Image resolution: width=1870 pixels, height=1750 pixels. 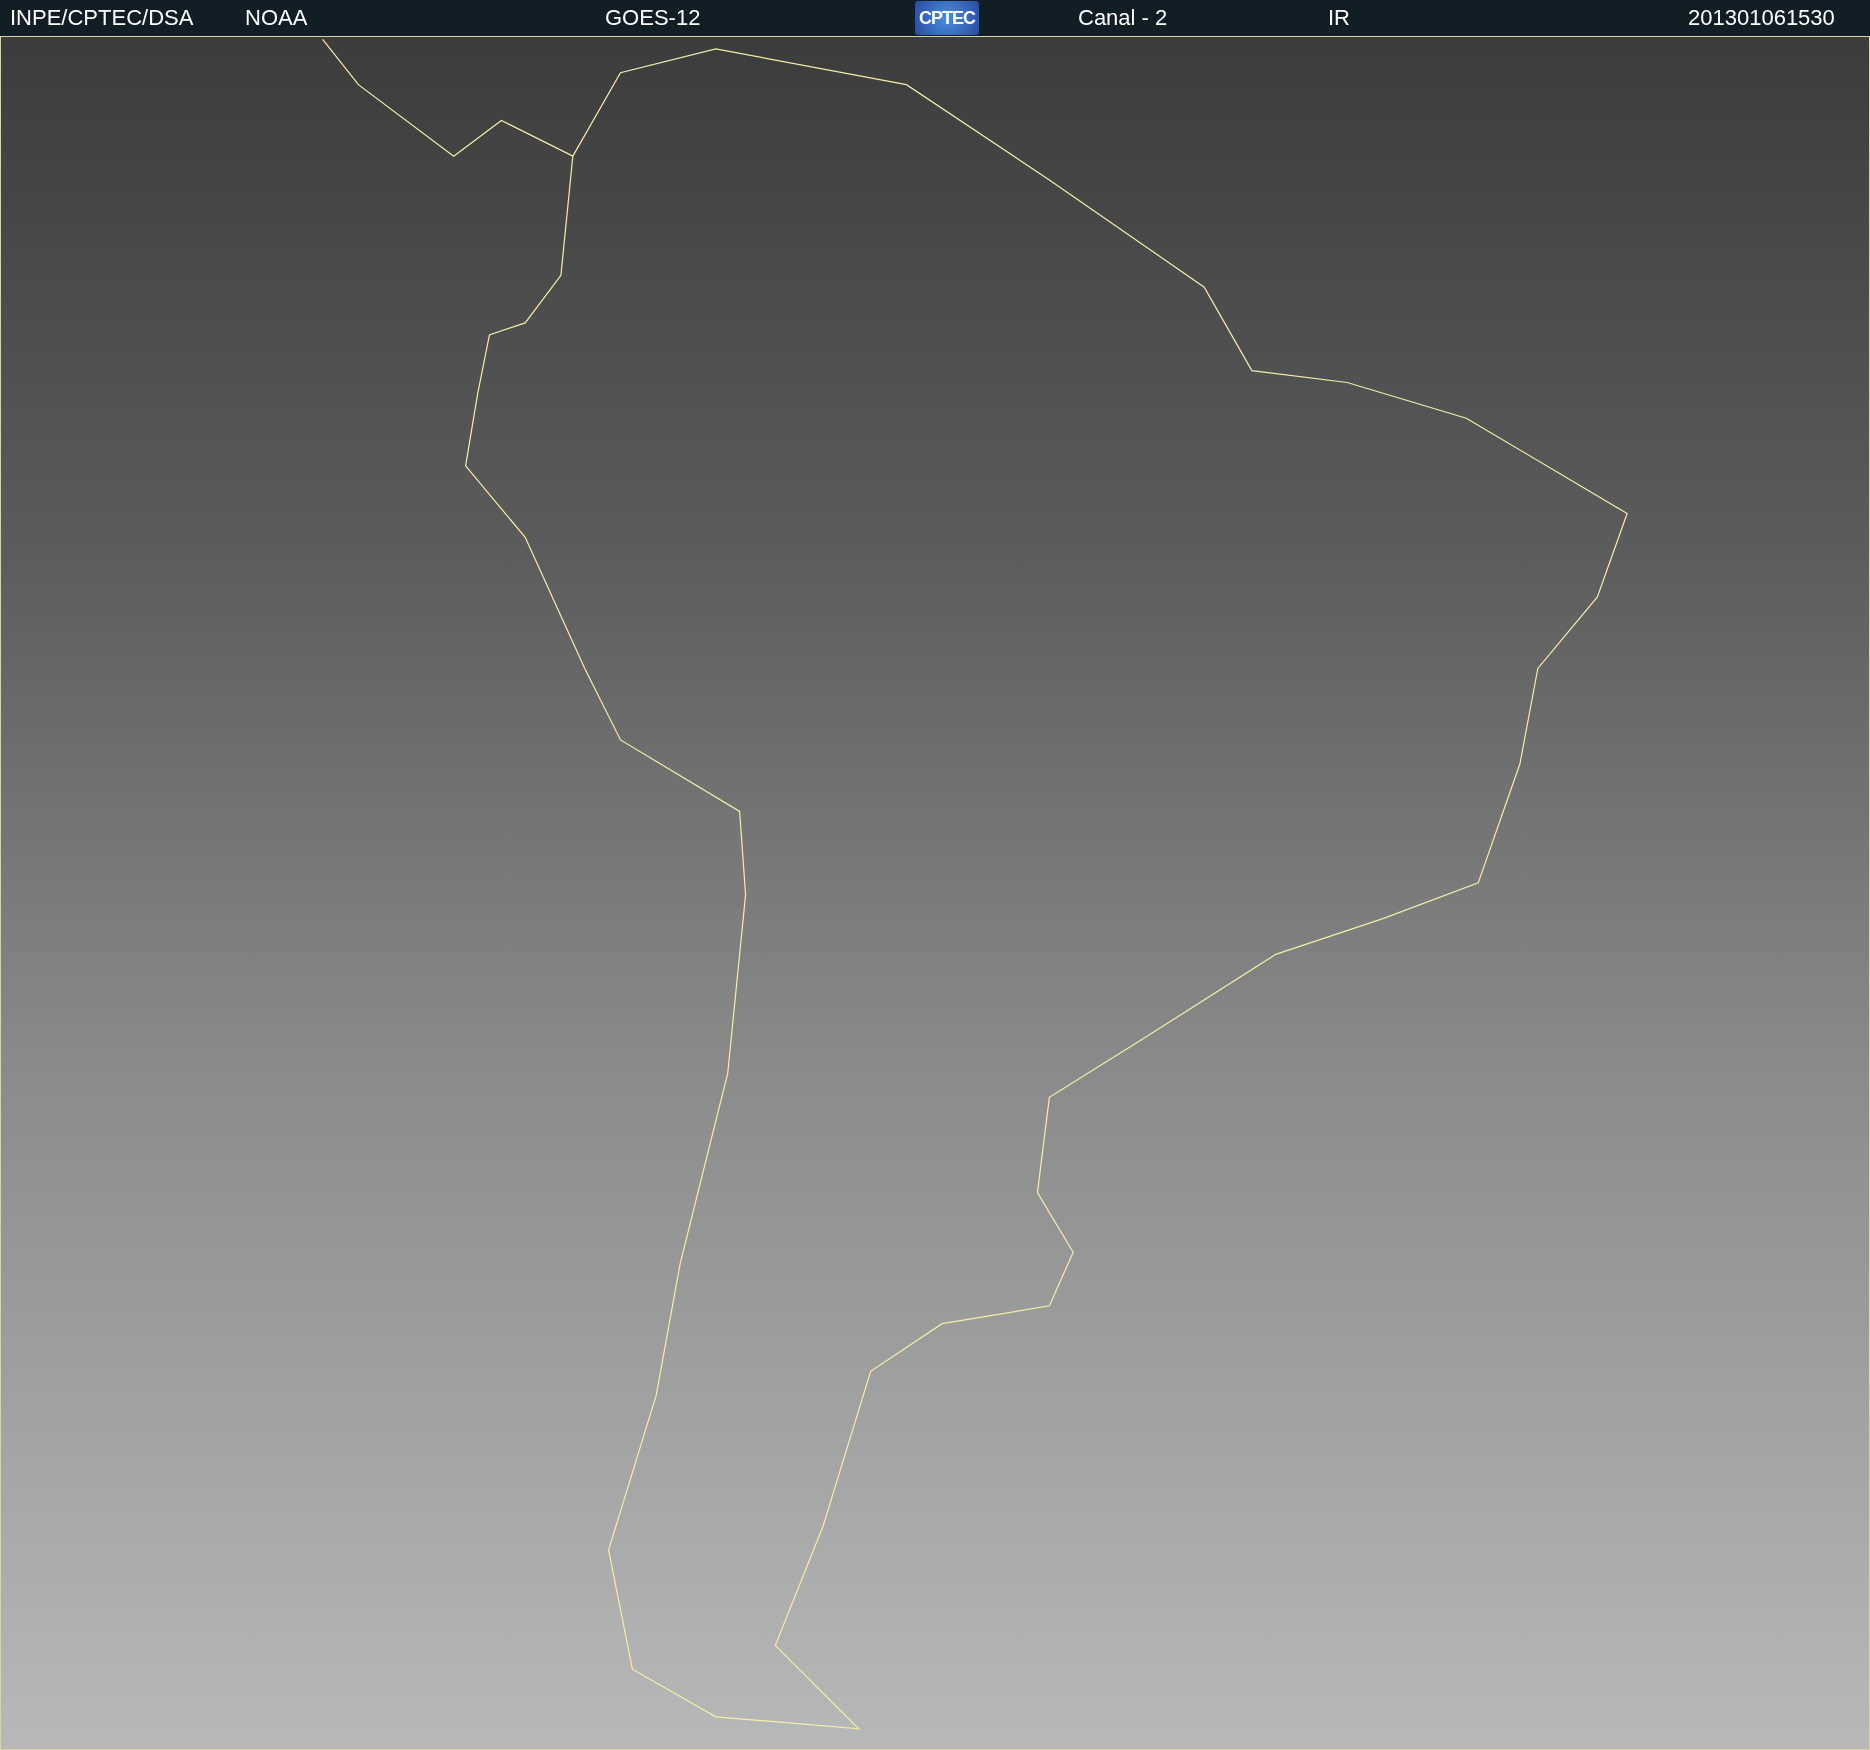 What do you see at coordinates (653, 18) in the screenshot?
I see `header-label: GOES-12` at bounding box center [653, 18].